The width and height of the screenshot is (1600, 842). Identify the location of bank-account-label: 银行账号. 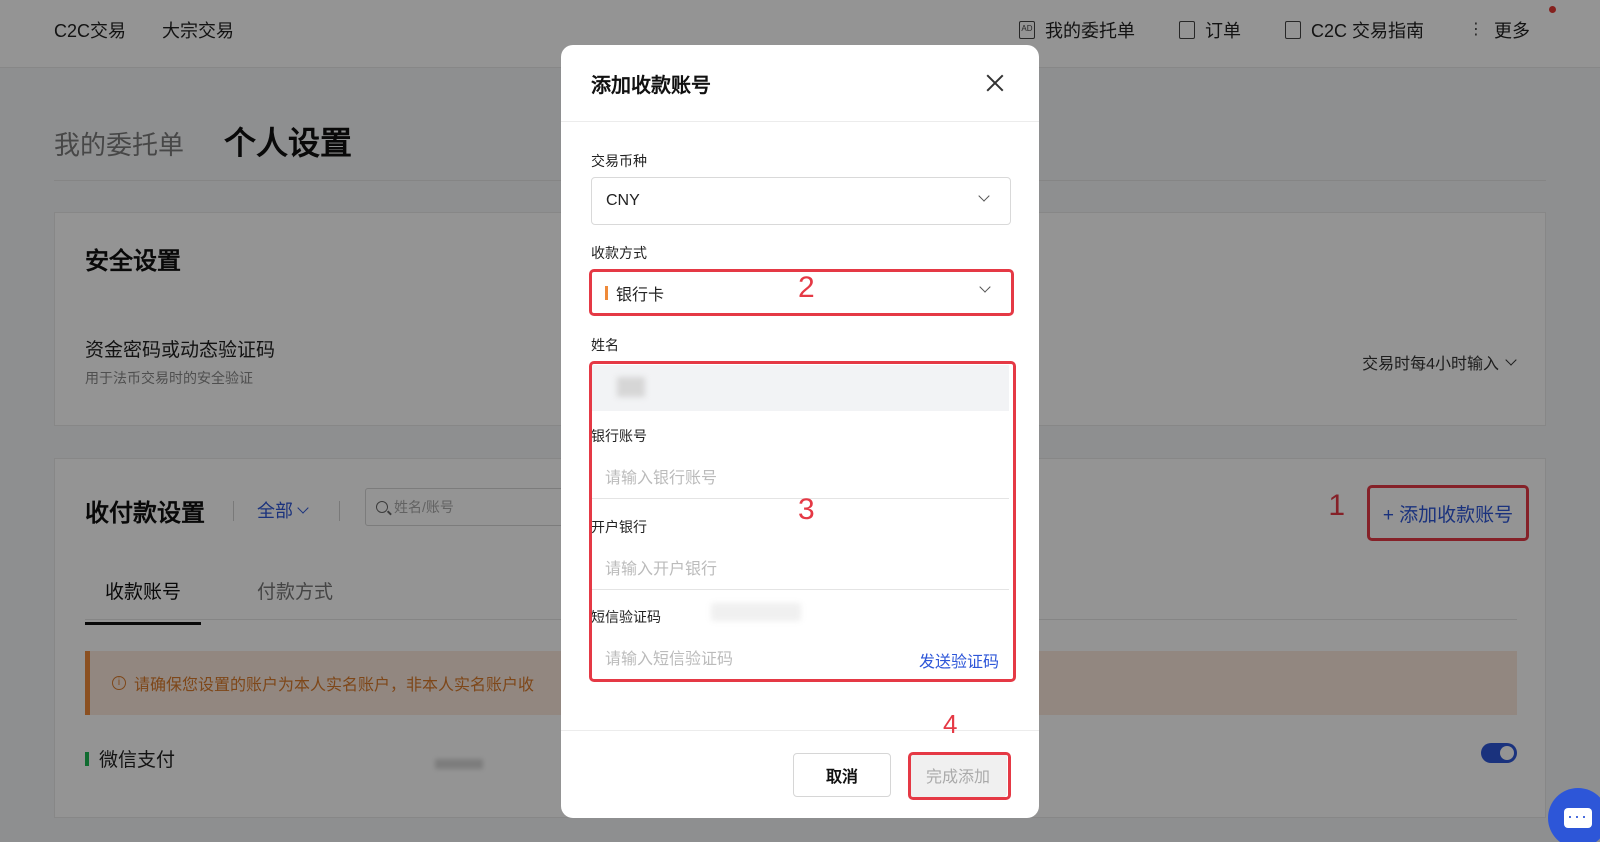
(619, 436).